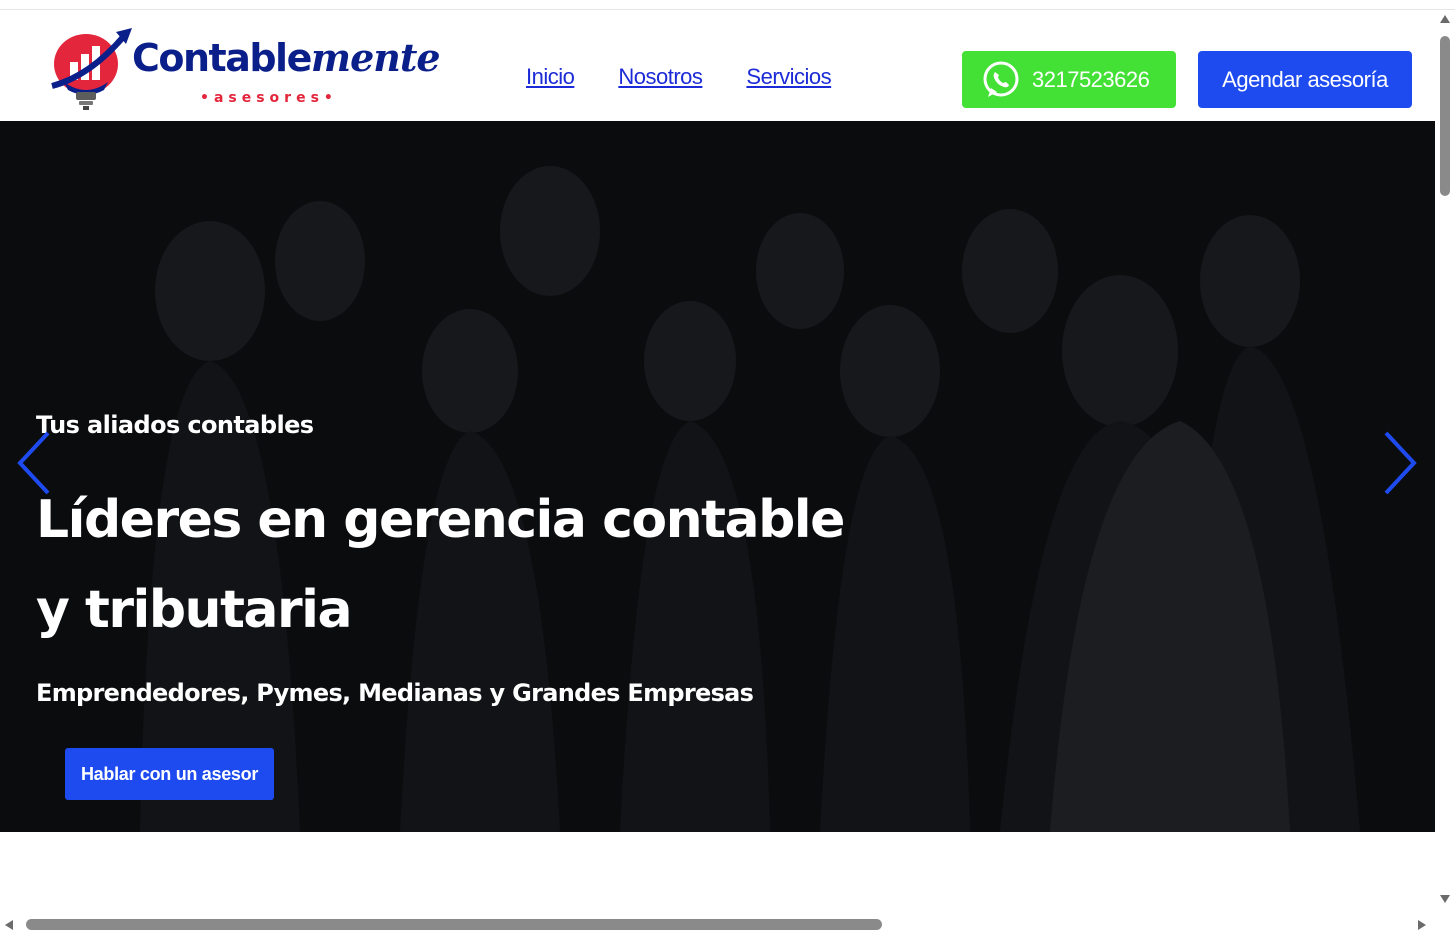 The width and height of the screenshot is (1455, 936). I want to click on hablar-asesor-button: Hablar con un asesor, so click(169, 774).